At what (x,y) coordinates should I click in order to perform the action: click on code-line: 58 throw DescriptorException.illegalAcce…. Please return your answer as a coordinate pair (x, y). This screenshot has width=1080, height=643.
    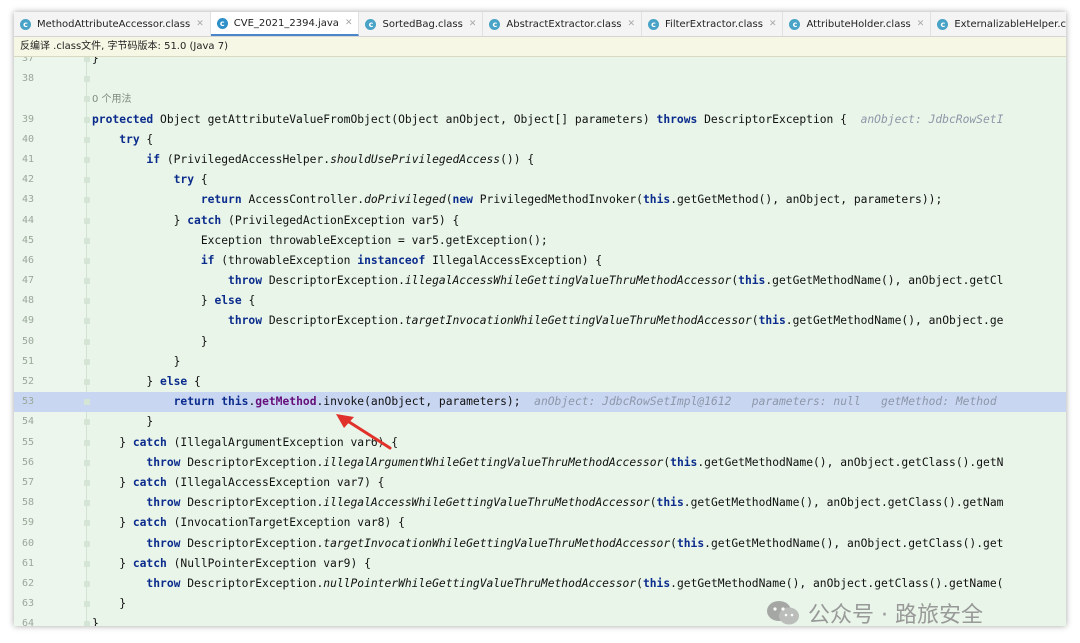
    Looking at the image, I should click on (540, 503).